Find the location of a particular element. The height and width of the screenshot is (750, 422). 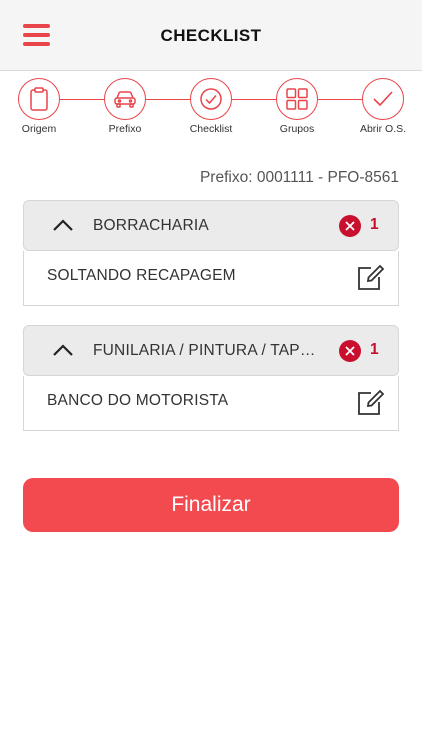

step-origem: Origem is located at coordinates (39, 106).